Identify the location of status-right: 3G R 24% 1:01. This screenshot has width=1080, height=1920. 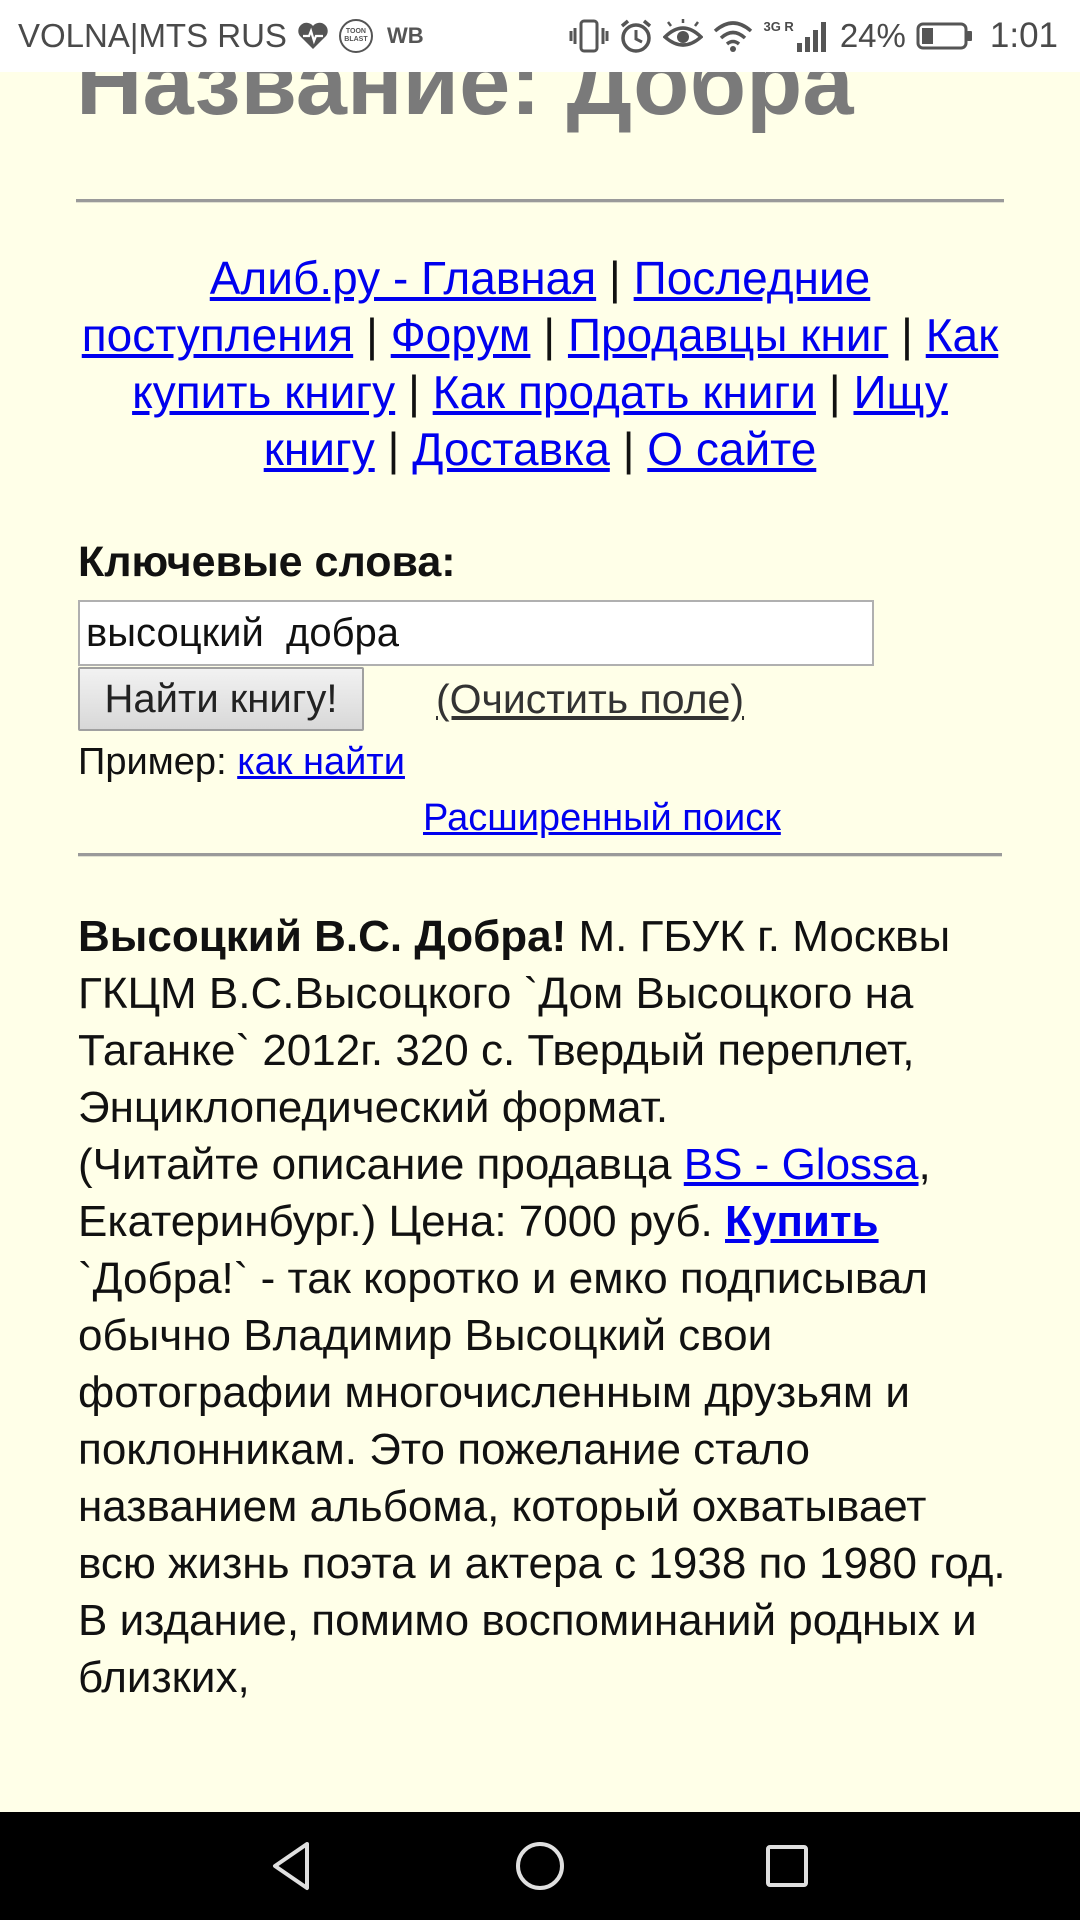
(813, 36).